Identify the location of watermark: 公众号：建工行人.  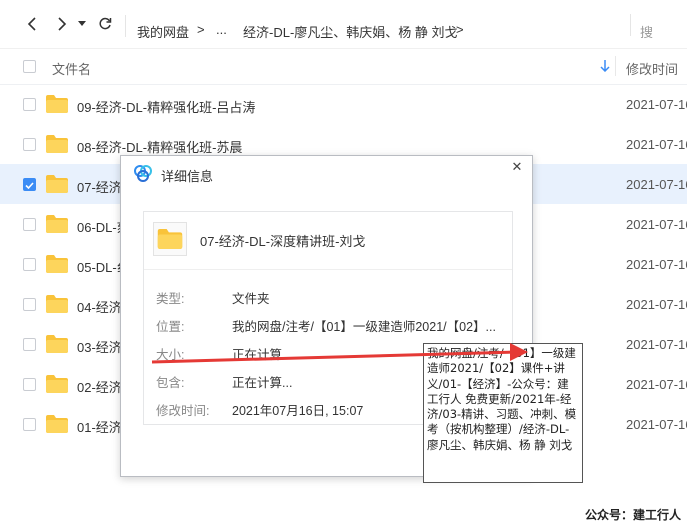
(633, 515).